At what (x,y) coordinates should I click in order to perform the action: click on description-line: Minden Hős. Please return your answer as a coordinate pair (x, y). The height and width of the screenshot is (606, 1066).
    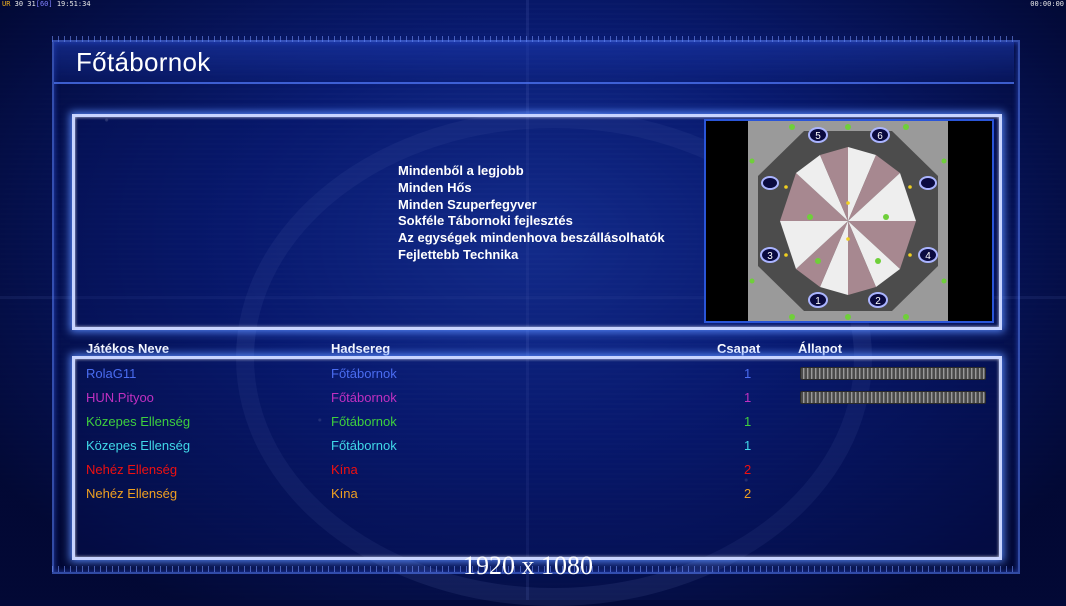
    Looking at the image, I should click on (435, 187).